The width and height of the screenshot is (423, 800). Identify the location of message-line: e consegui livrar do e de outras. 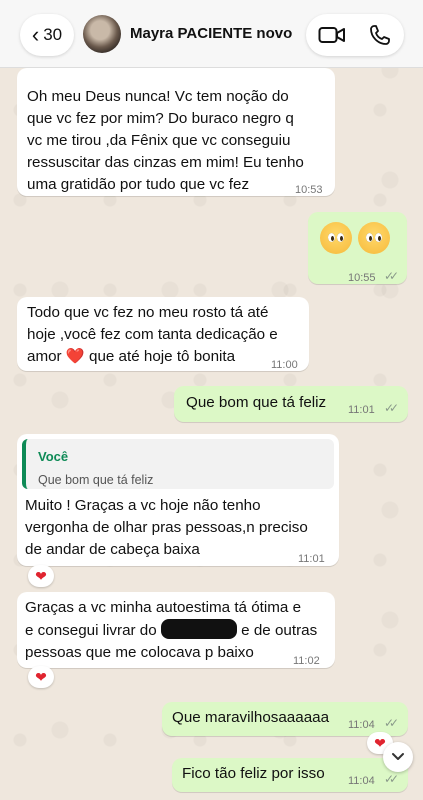
(171, 630).